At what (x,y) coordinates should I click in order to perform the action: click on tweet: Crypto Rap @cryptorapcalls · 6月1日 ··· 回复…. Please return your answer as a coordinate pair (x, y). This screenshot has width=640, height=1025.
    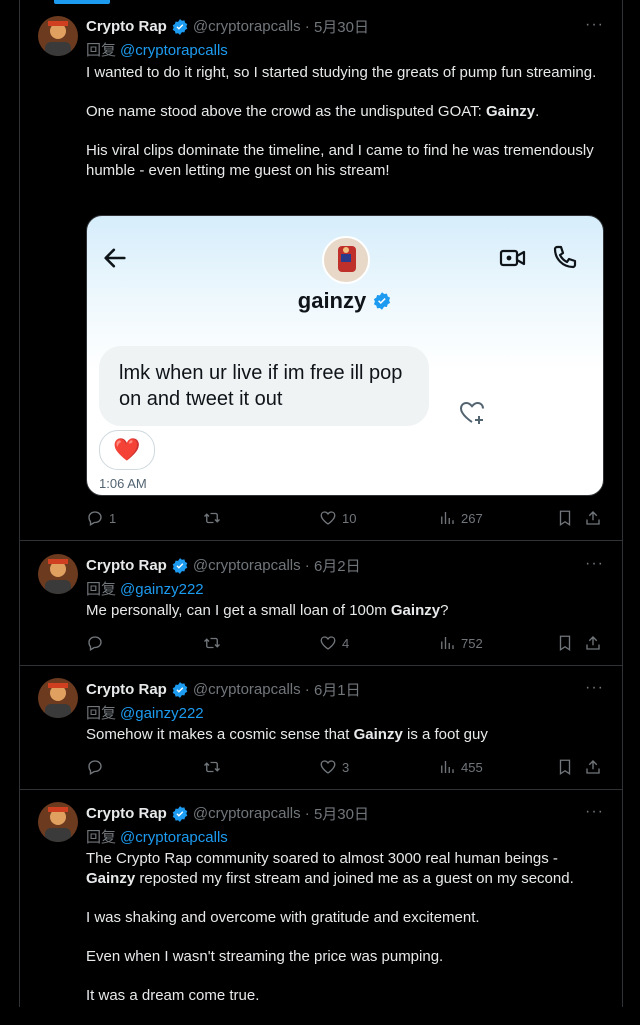
    Looking at the image, I should click on (321, 728).